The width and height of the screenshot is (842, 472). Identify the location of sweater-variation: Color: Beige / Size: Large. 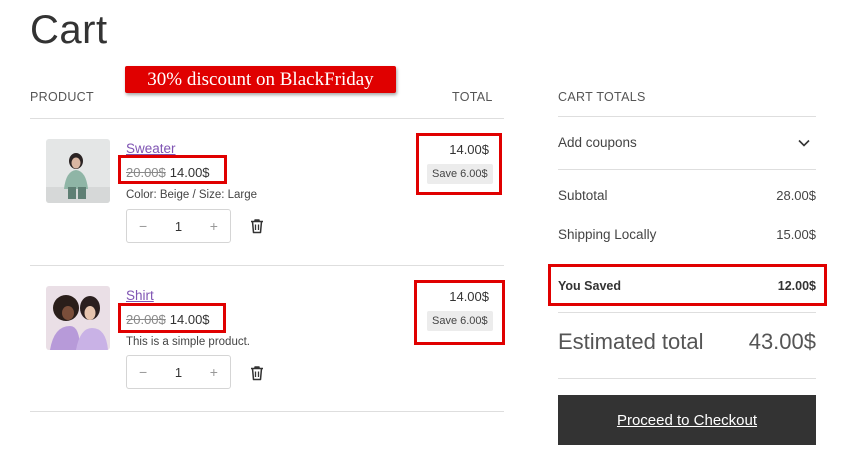
(192, 195).